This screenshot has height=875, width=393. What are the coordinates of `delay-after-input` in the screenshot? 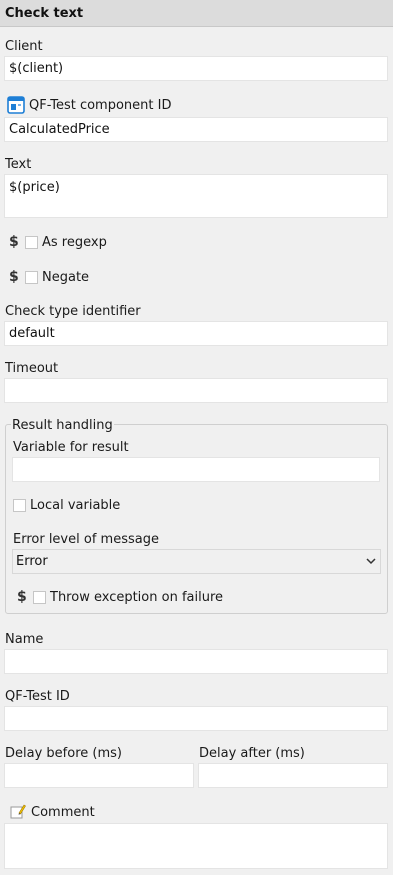 It's located at (293, 775).